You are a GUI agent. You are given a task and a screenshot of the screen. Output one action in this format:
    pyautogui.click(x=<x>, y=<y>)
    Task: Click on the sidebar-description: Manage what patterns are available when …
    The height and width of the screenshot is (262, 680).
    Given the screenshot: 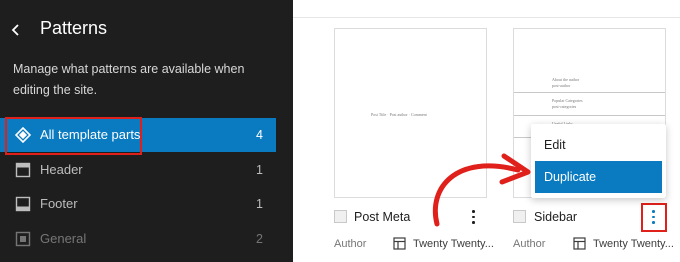 What is the action you would take?
    pyautogui.click(x=129, y=79)
    